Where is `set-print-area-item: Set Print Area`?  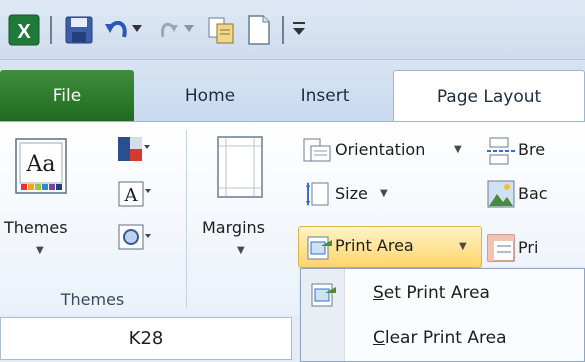 set-print-area-item: Set Print Area is located at coordinates (442, 294).